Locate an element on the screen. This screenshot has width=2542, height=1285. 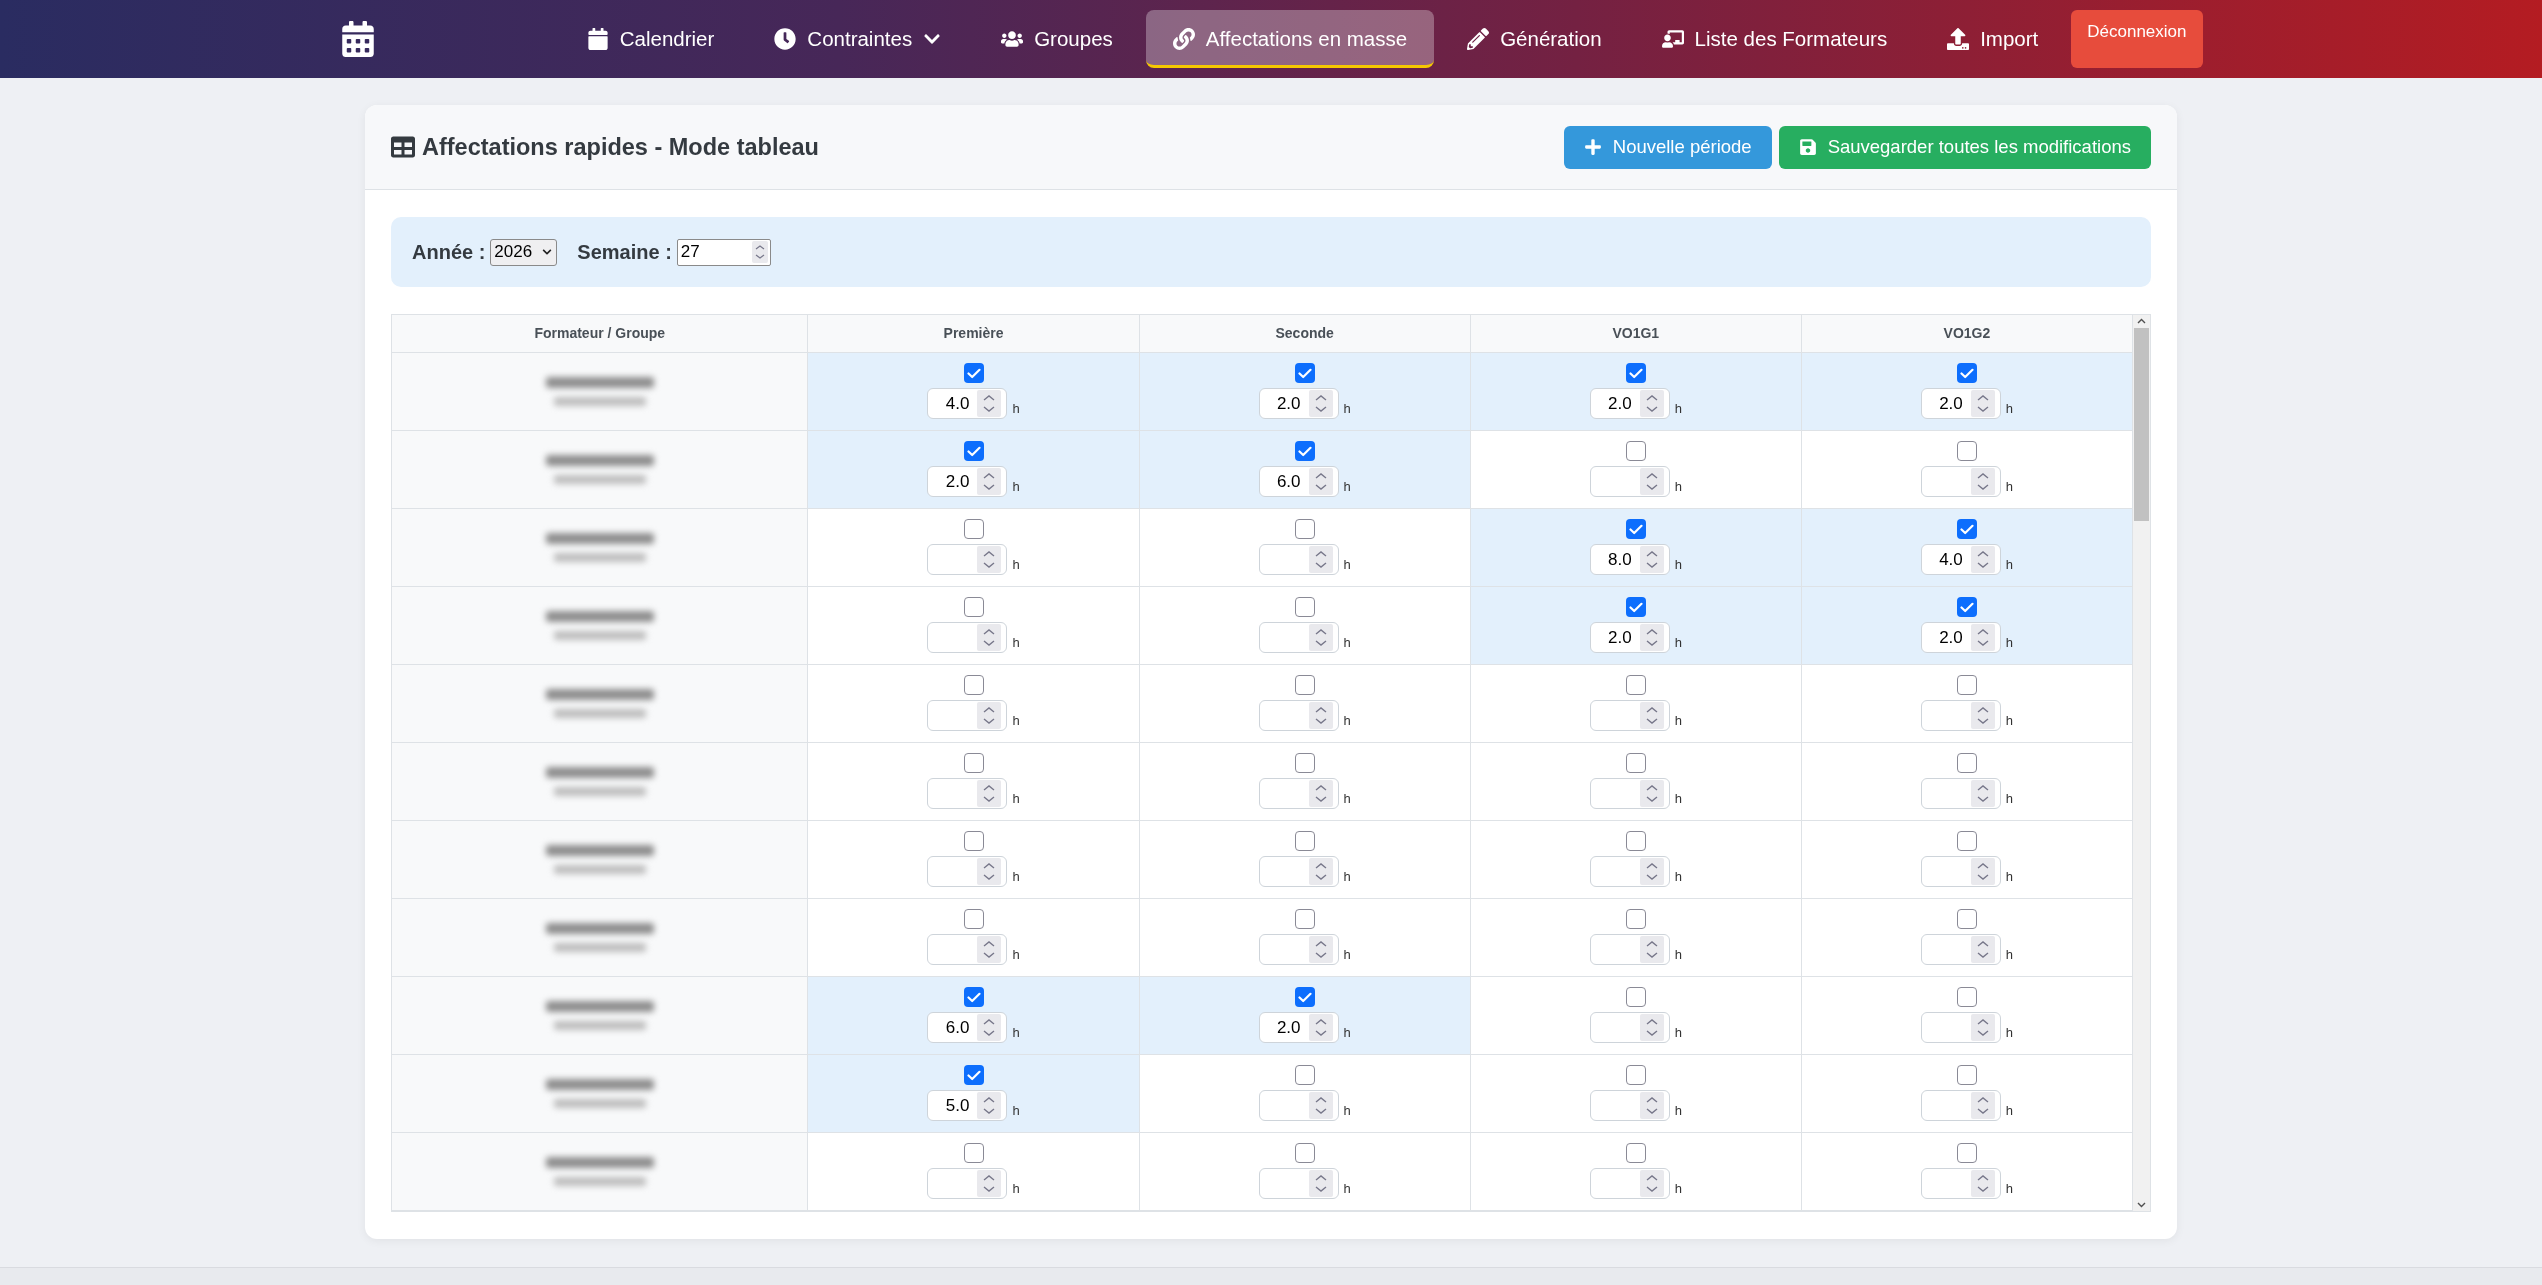
hours-field: 8.0 is located at coordinates (1629, 559).